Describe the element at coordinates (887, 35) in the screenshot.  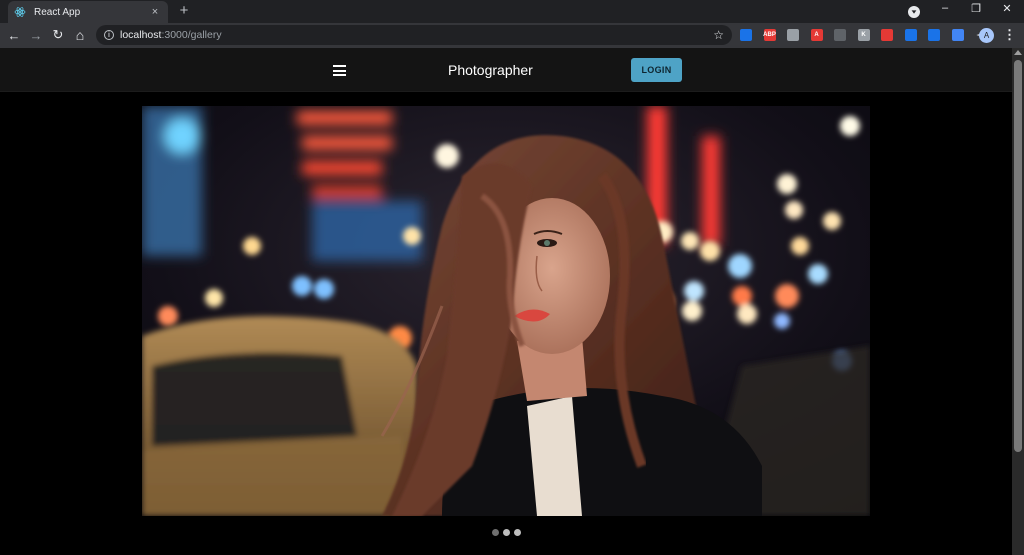
I see `red-square-extension-icon` at that location.